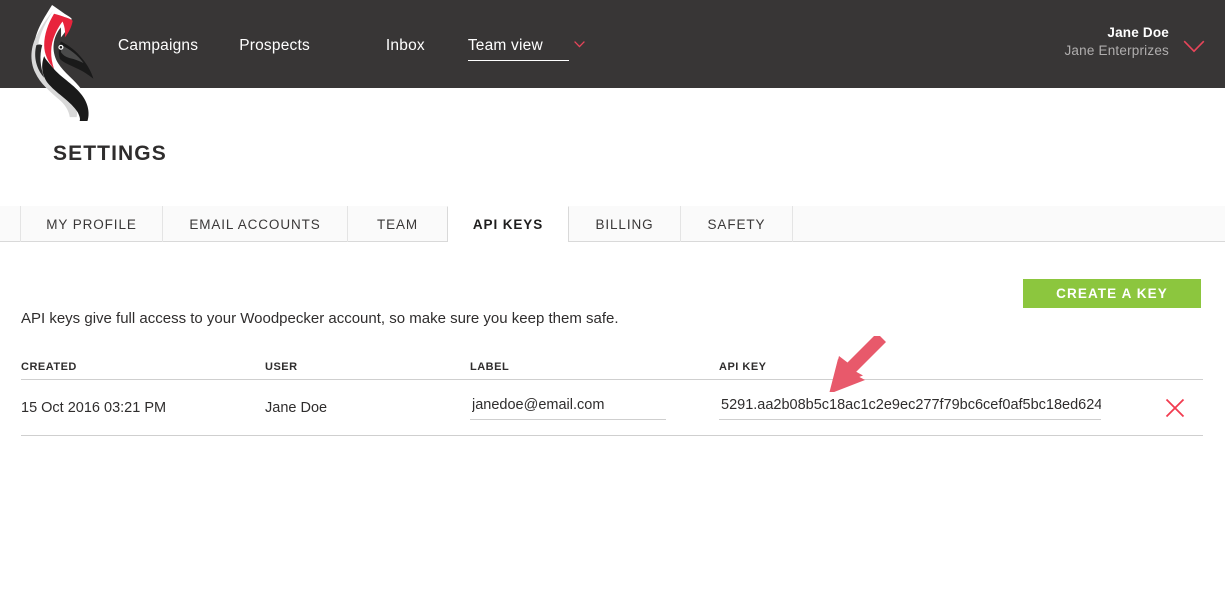 This screenshot has width=1225, height=616. Describe the element at coordinates (55, 62) in the screenshot. I see `woodpecker-logo` at that location.